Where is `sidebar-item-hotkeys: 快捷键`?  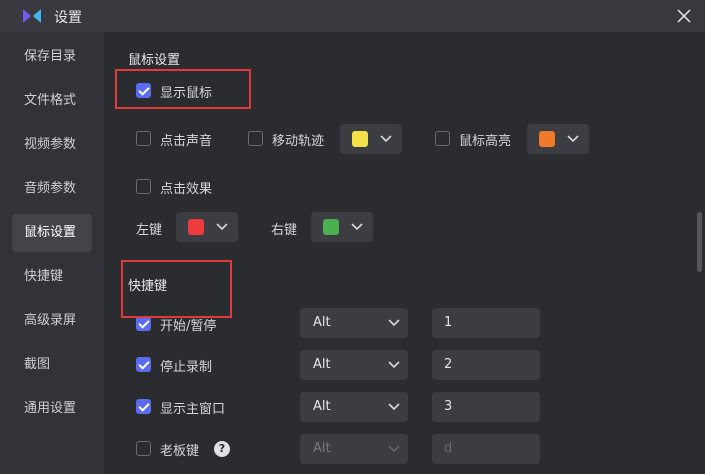 sidebar-item-hotkeys: 快捷键 is located at coordinates (52, 277).